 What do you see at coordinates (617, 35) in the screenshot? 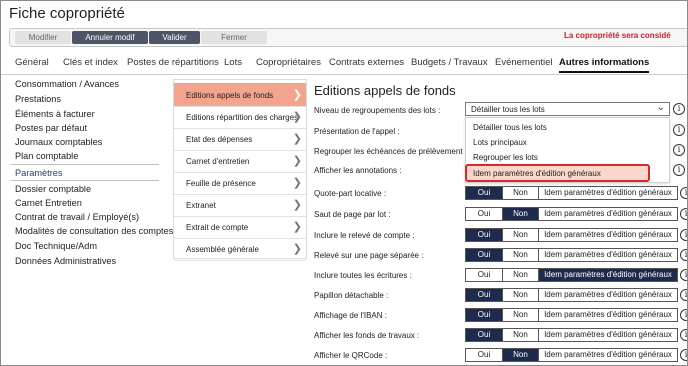
I see `warning-text: La copropriété sera considé` at bounding box center [617, 35].